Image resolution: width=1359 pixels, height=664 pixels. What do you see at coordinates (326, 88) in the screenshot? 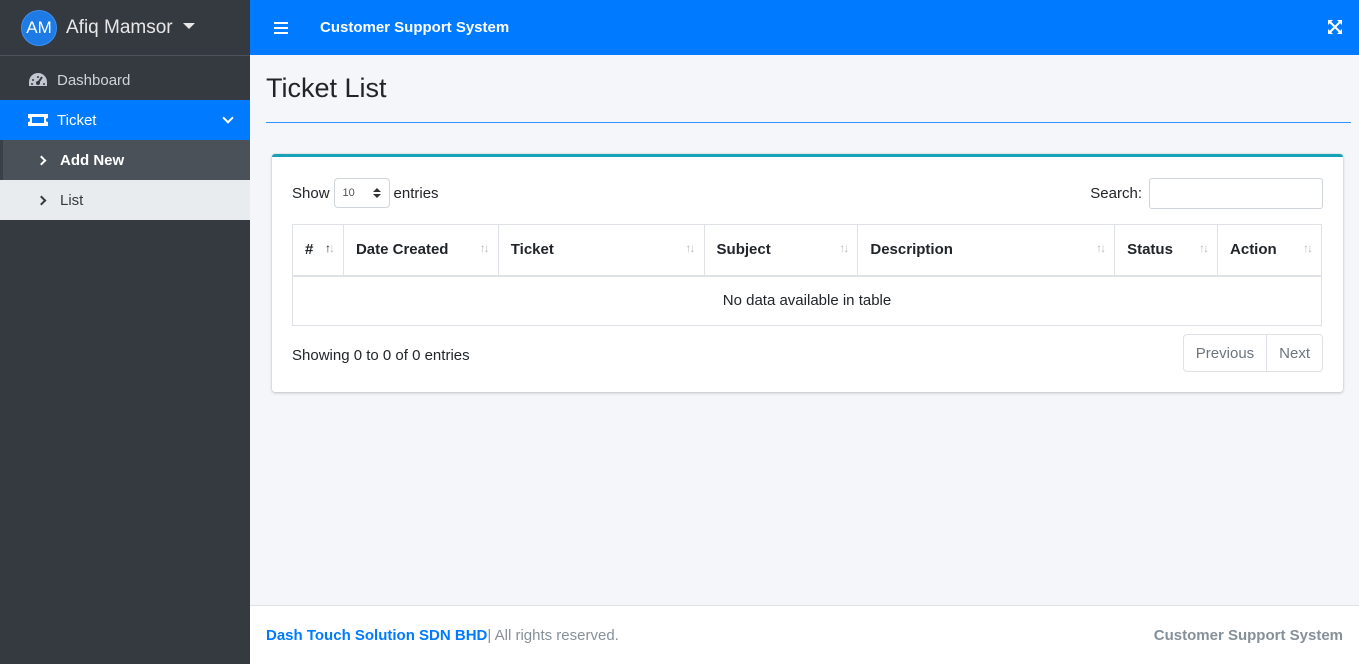
I see `page-title: Ticket List` at bounding box center [326, 88].